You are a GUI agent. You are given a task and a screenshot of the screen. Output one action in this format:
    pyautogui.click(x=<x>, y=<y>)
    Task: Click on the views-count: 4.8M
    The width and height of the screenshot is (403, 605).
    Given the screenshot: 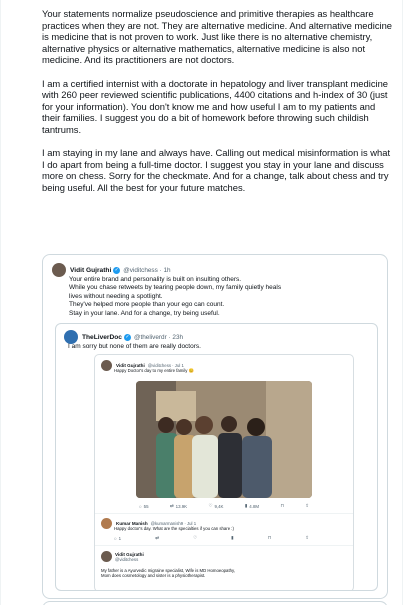 What is the action you would take?
    pyautogui.click(x=254, y=506)
    